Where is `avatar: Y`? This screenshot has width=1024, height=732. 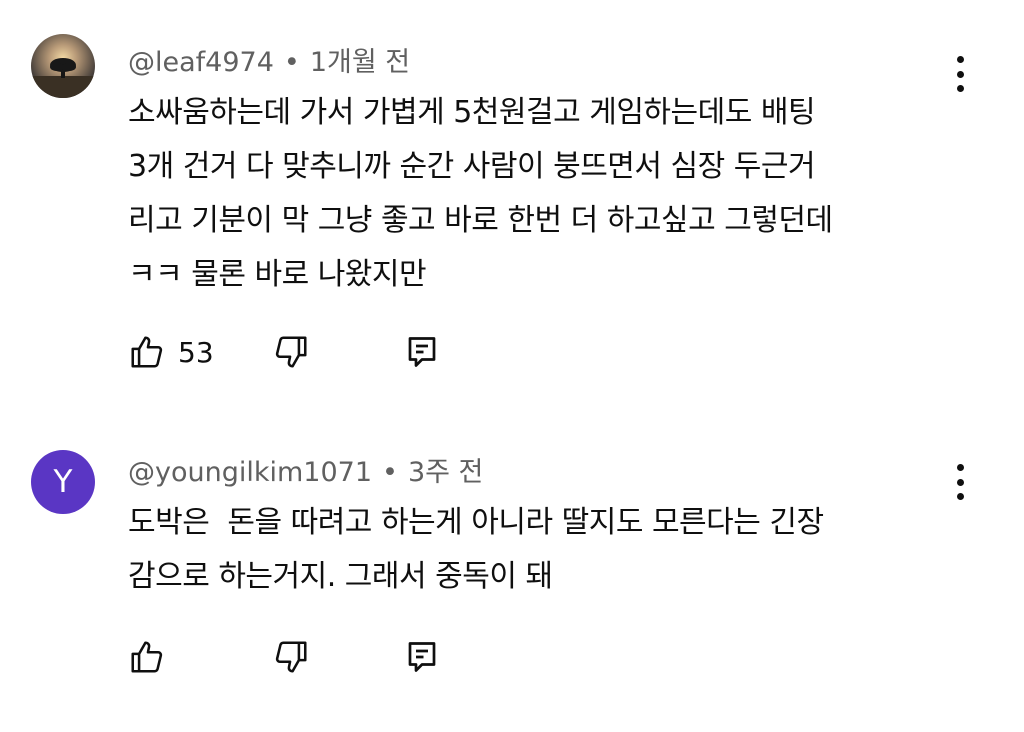
avatar: Y is located at coordinates (63, 482).